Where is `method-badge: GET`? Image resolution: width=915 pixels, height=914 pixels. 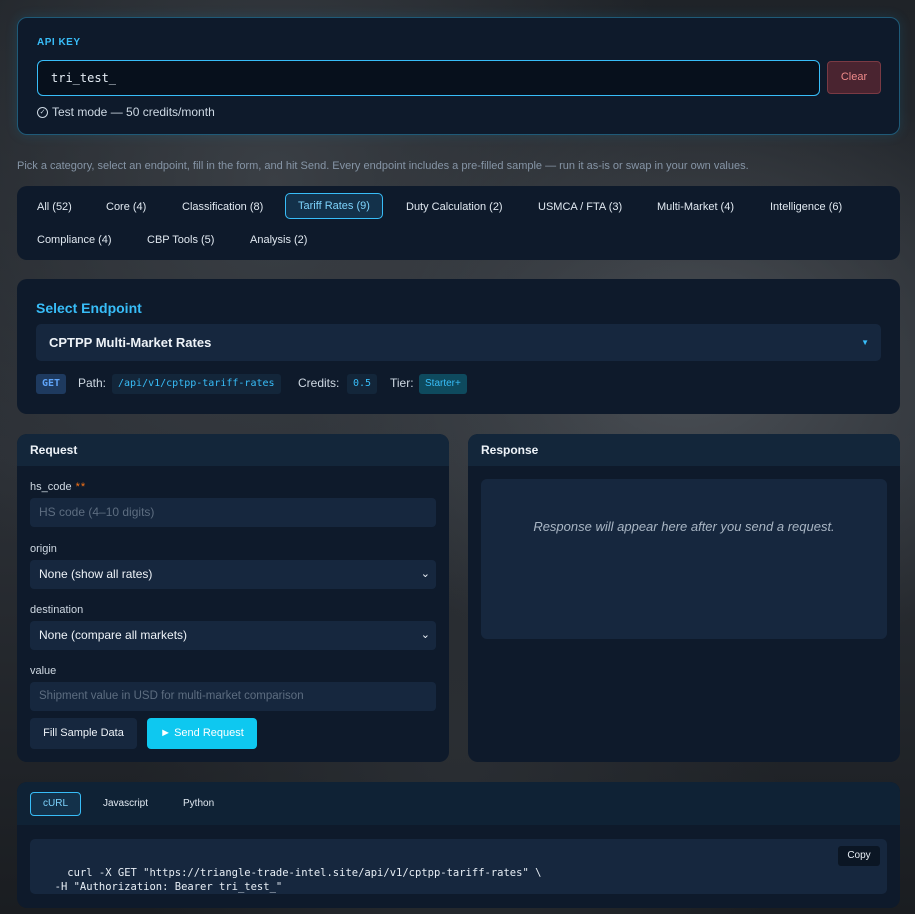 method-badge: GET is located at coordinates (51, 384).